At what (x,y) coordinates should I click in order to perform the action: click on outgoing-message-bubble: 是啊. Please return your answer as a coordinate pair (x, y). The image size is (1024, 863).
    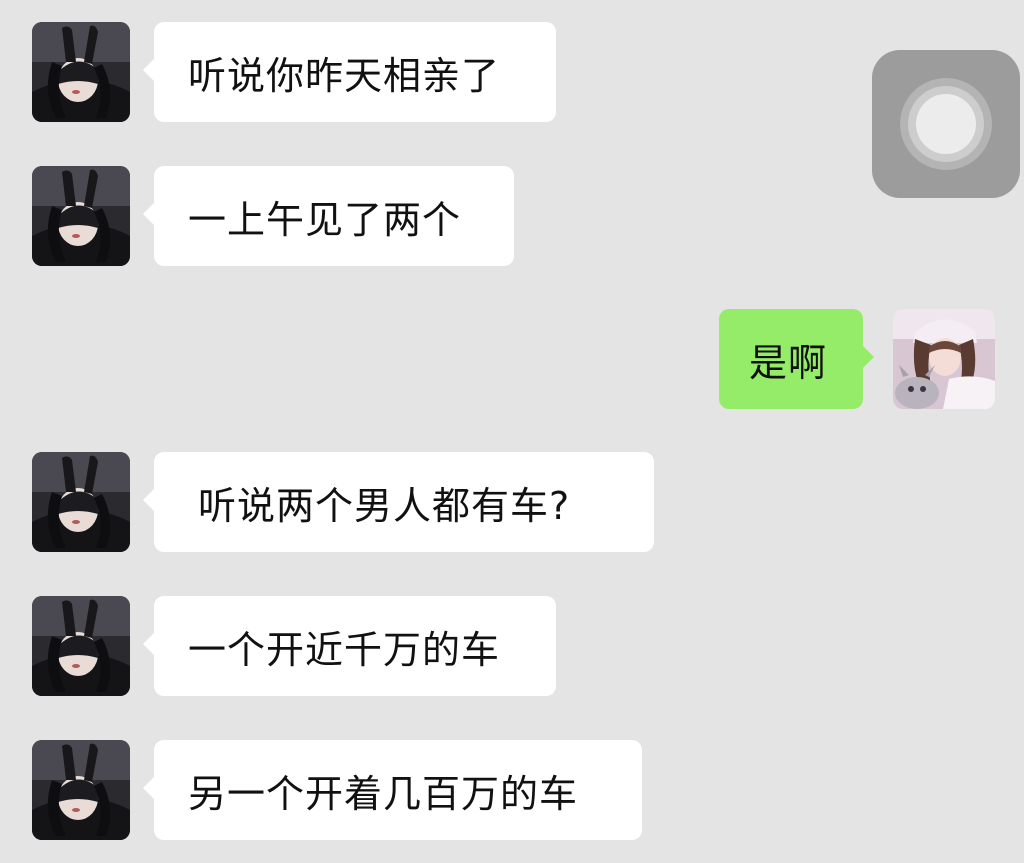
    Looking at the image, I should click on (796, 359).